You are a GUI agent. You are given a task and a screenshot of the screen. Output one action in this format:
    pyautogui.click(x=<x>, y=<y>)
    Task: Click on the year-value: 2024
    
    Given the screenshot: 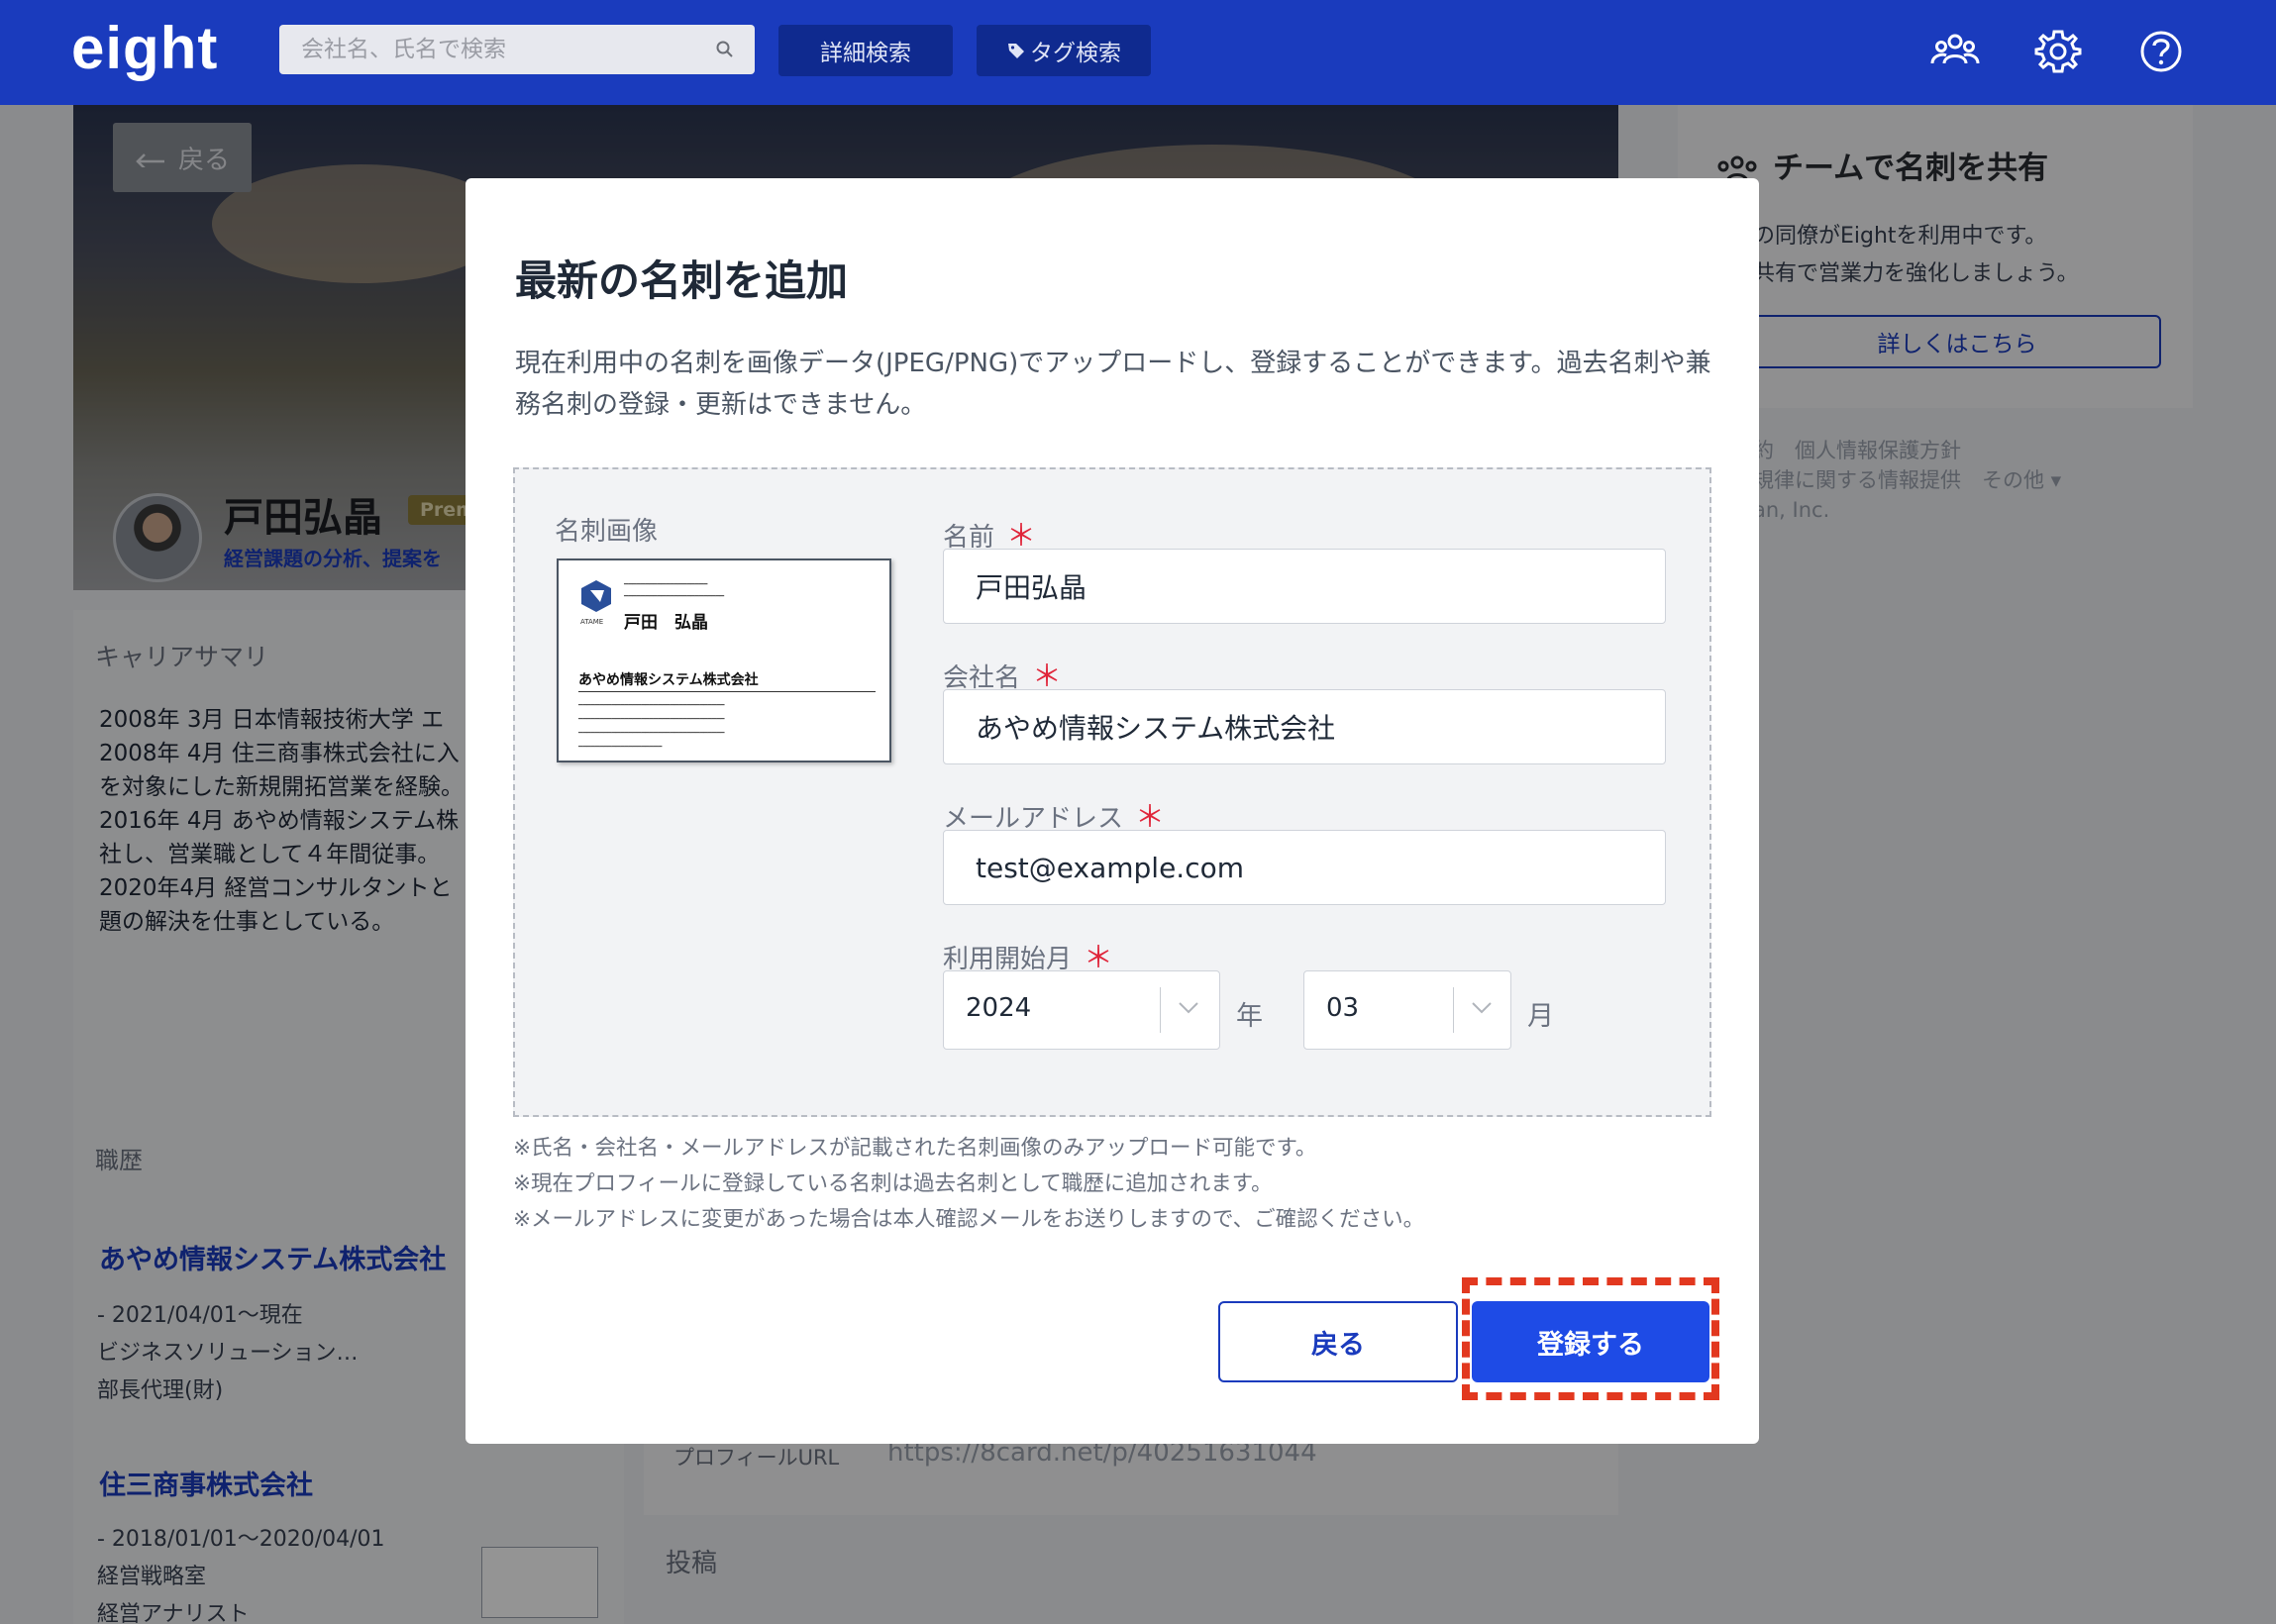 What is the action you would take?
    pyautogui.click(x=999, y=1008)
    